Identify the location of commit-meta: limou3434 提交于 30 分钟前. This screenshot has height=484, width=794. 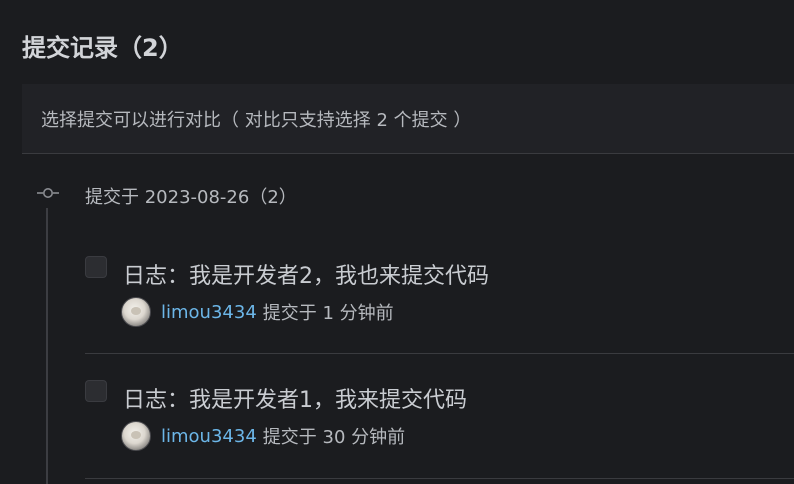
(263, 436).